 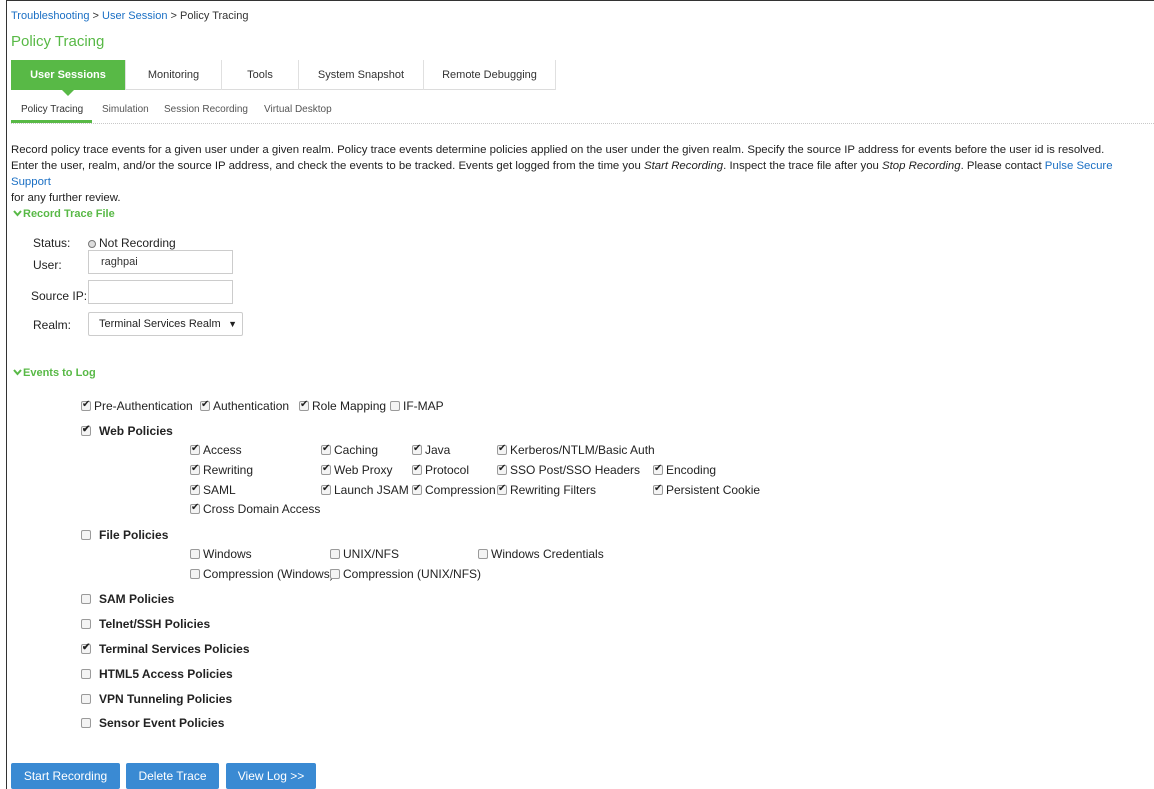 I want to click on user-input: raghpai, so click(x=160, y=262).